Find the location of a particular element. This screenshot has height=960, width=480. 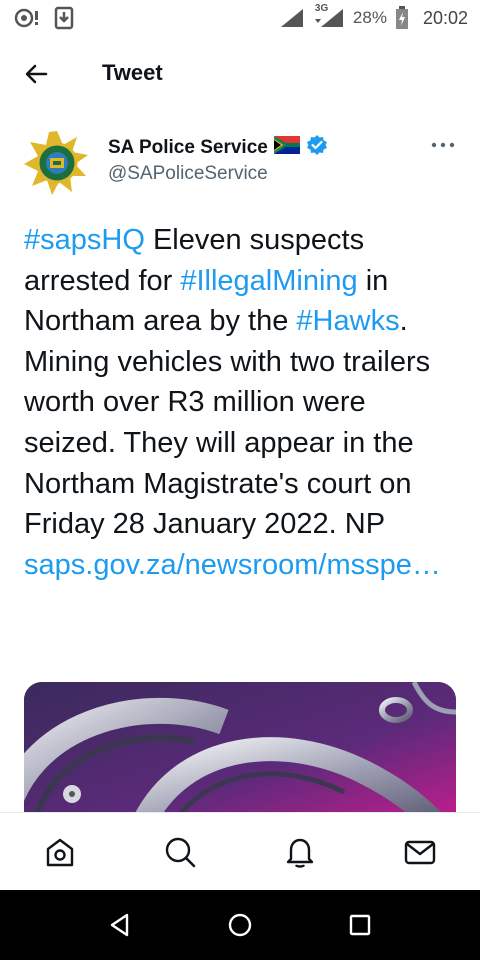

avatar is located at coordinates (57, 163).